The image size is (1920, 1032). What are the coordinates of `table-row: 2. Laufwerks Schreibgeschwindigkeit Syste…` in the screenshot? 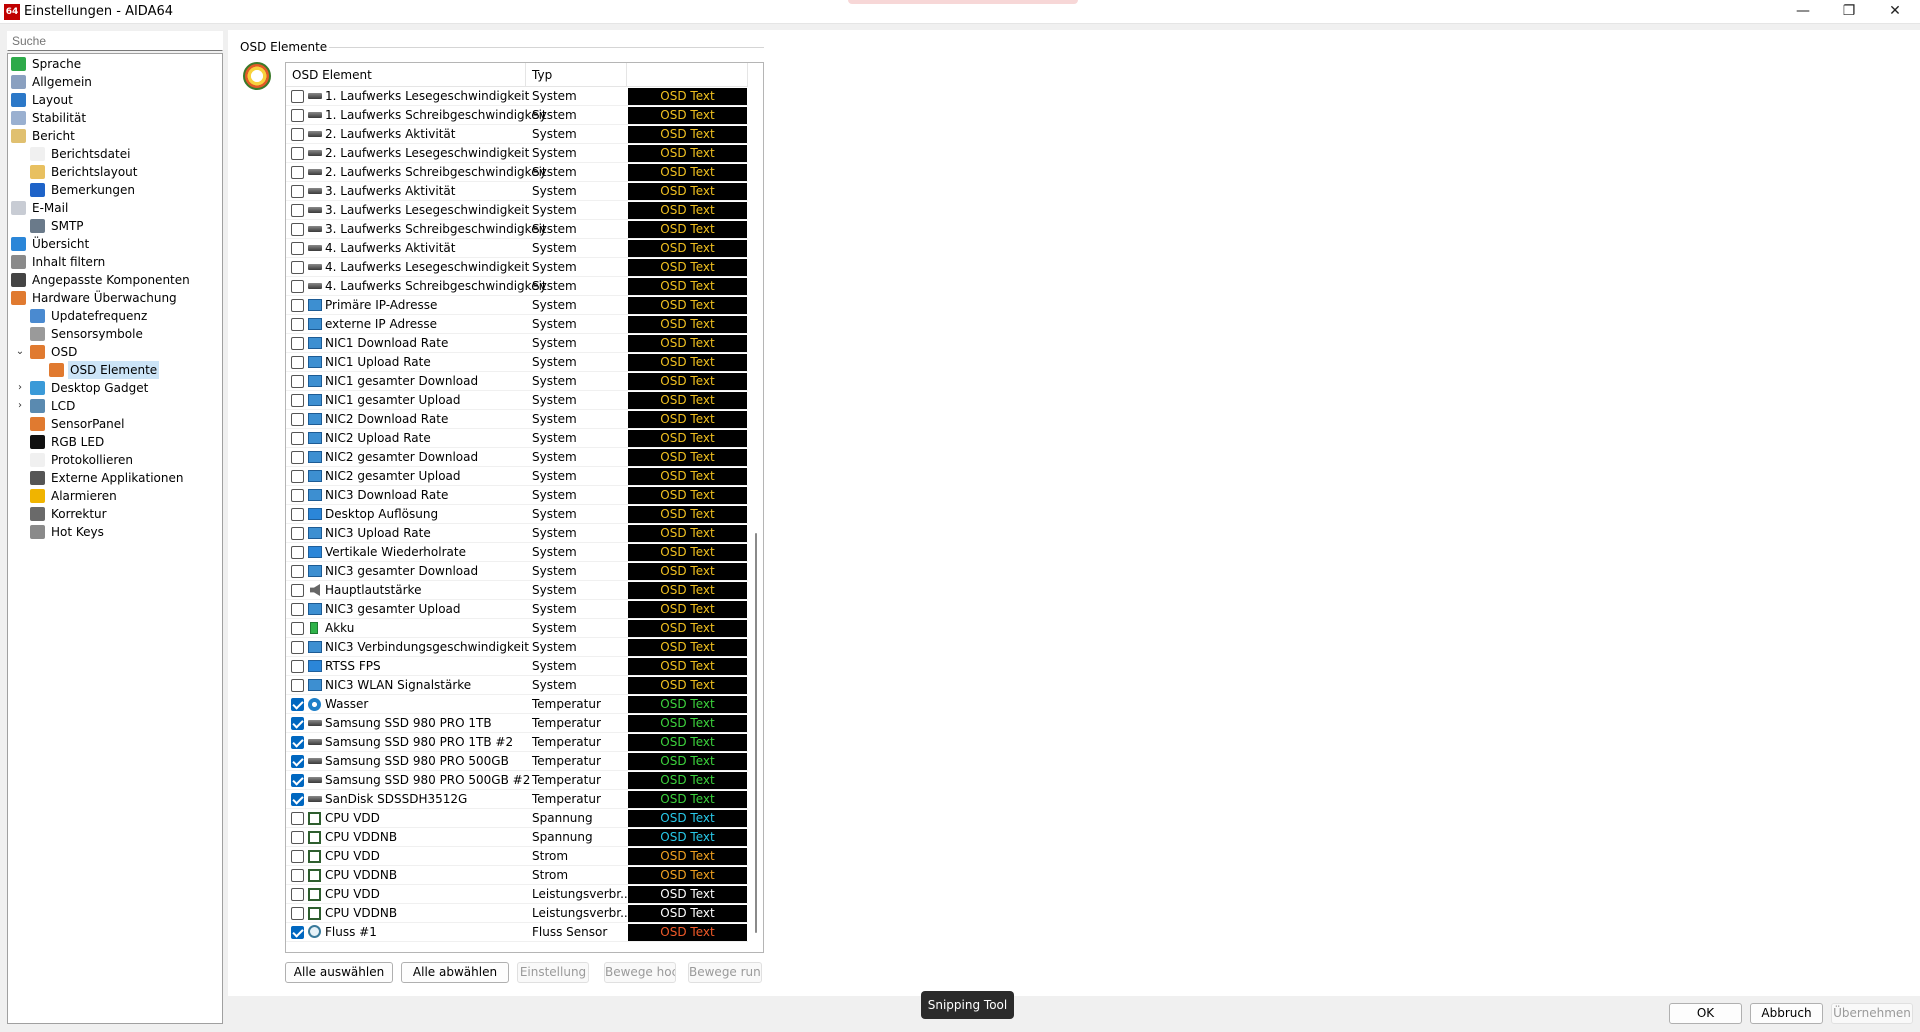 It's located at (517, 172).